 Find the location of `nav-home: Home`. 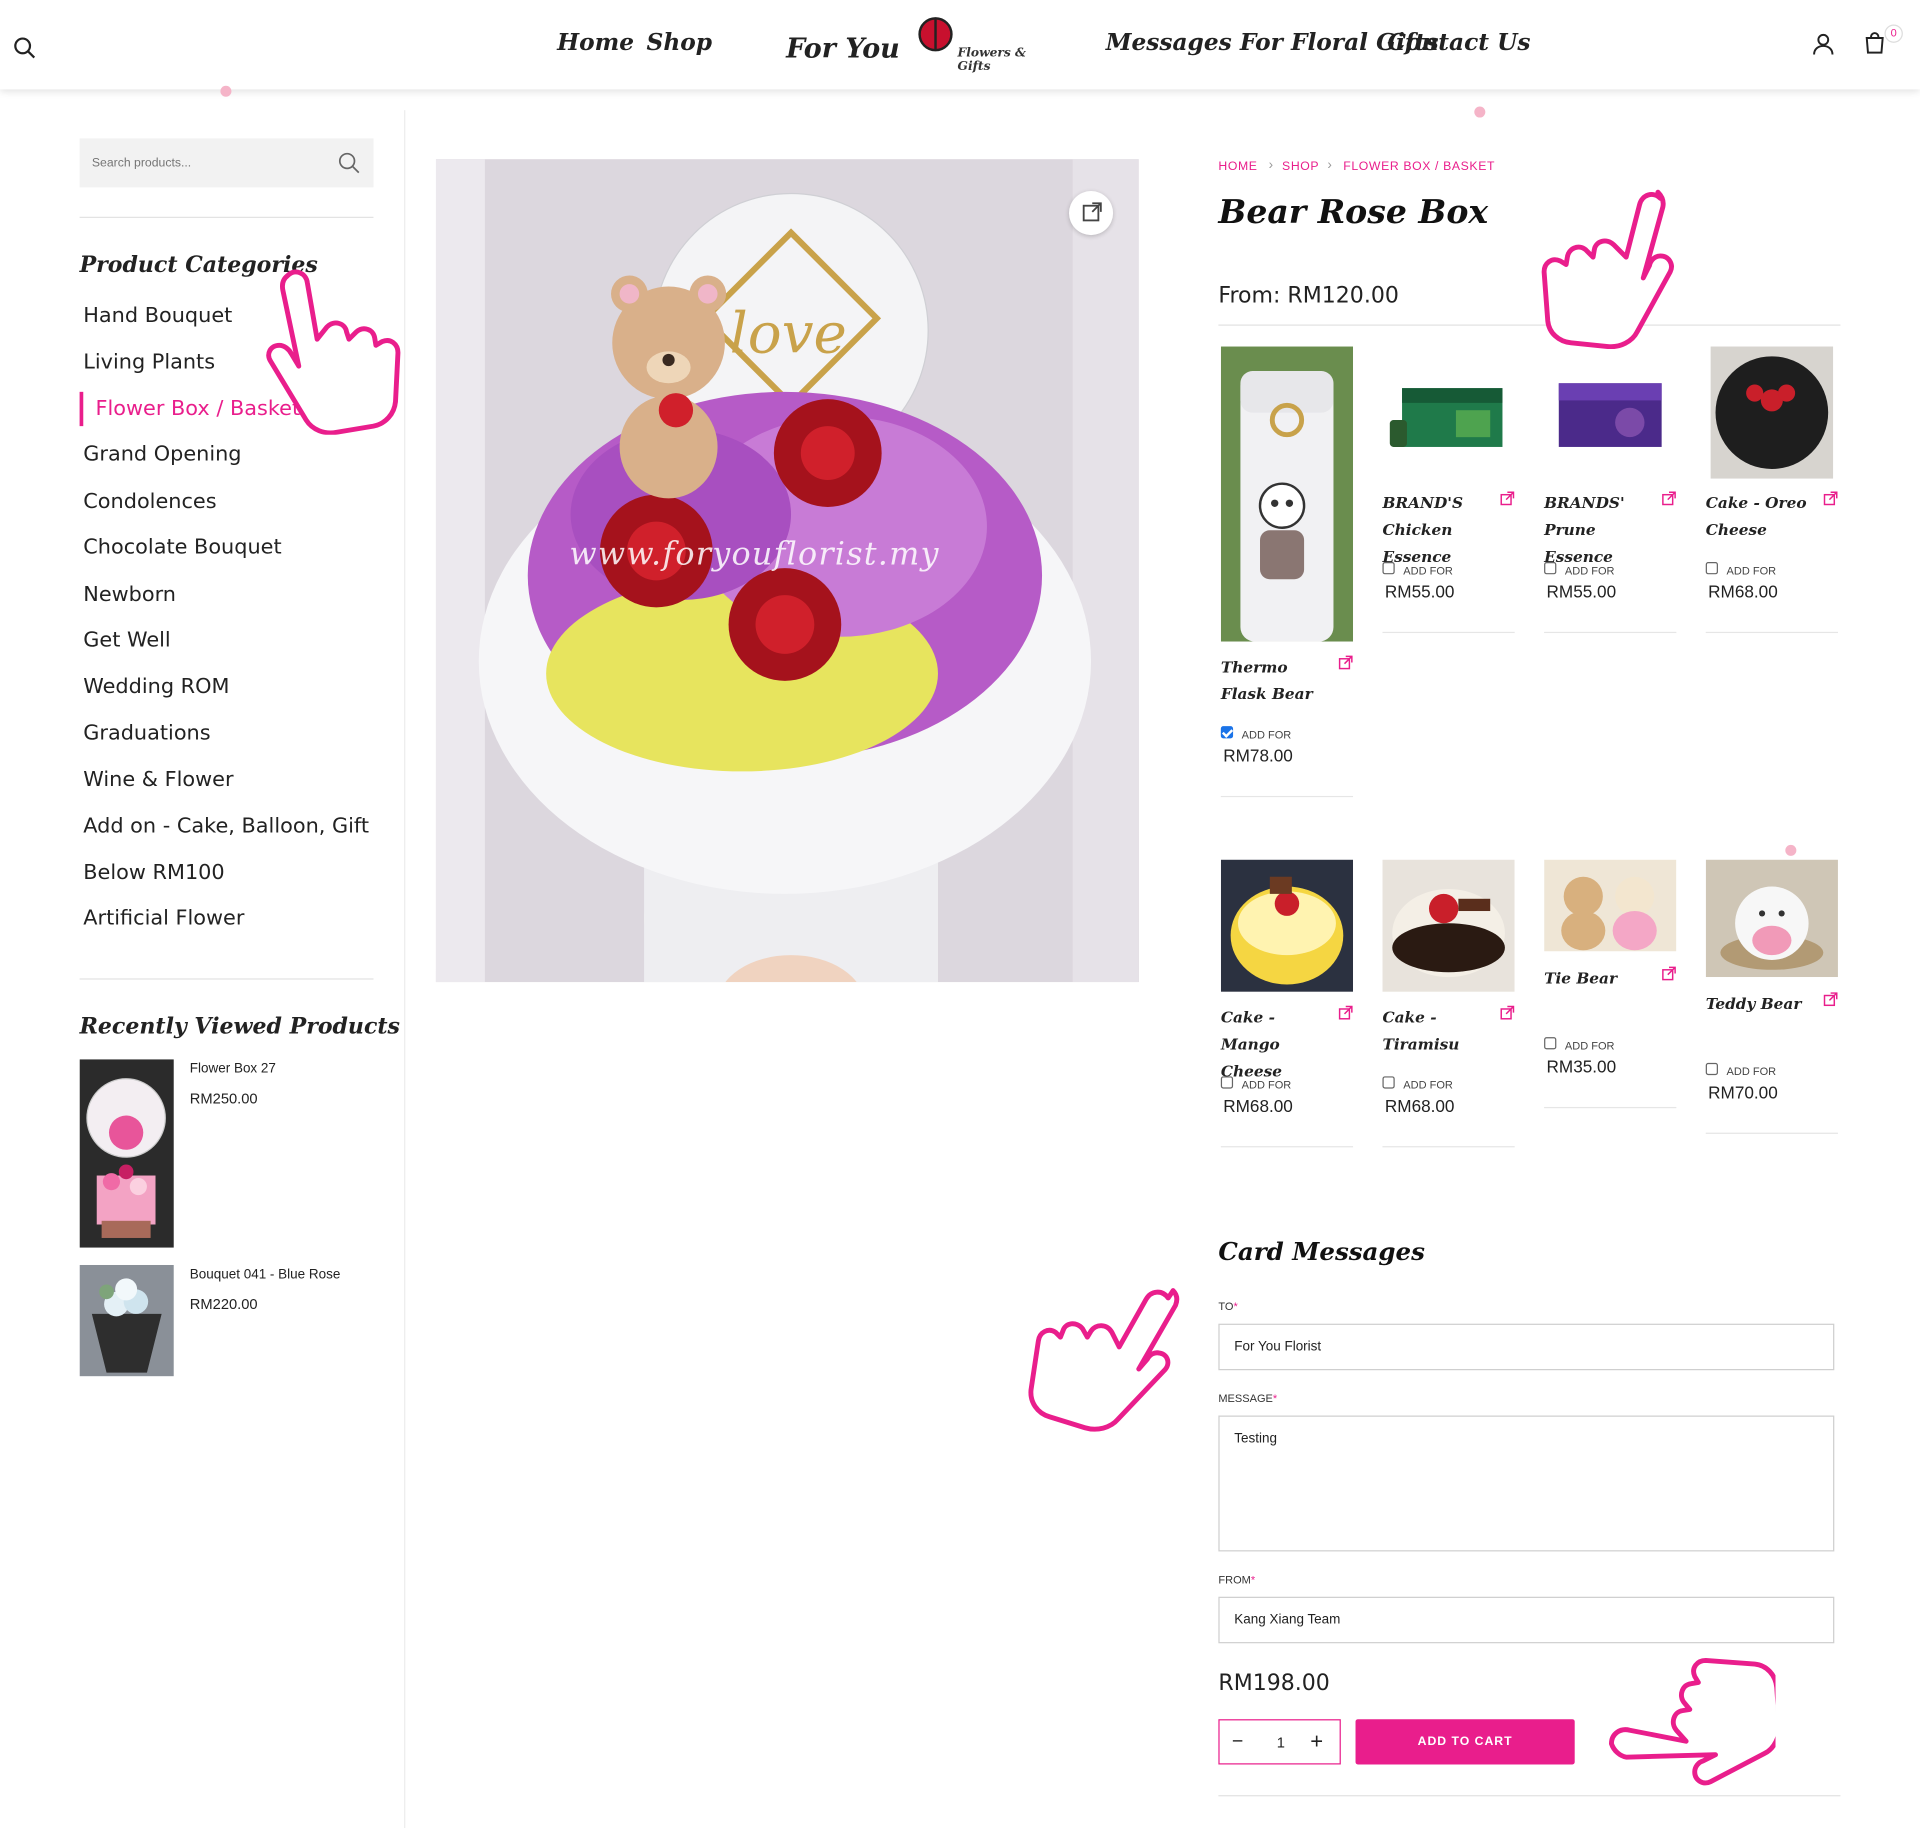

nav-home: Home is located at coordinates (595, 42).